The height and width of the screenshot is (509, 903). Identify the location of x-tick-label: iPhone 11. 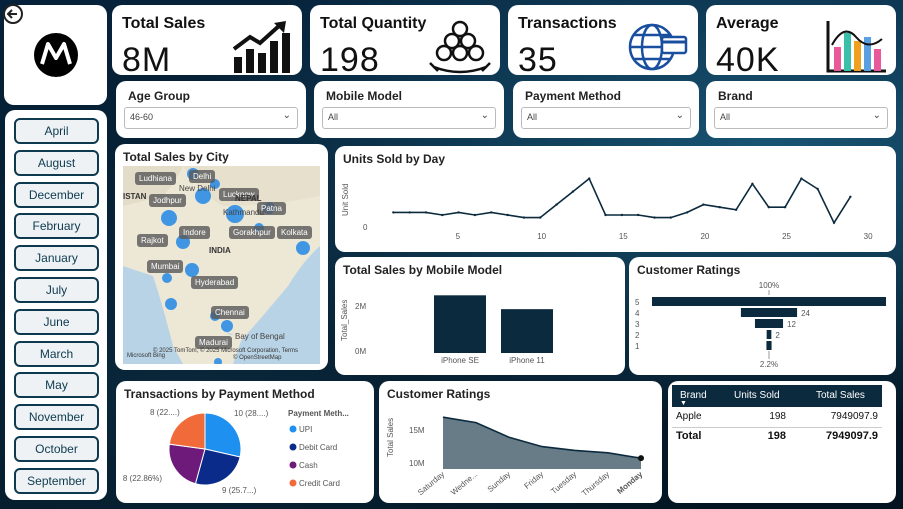
(527, 360).